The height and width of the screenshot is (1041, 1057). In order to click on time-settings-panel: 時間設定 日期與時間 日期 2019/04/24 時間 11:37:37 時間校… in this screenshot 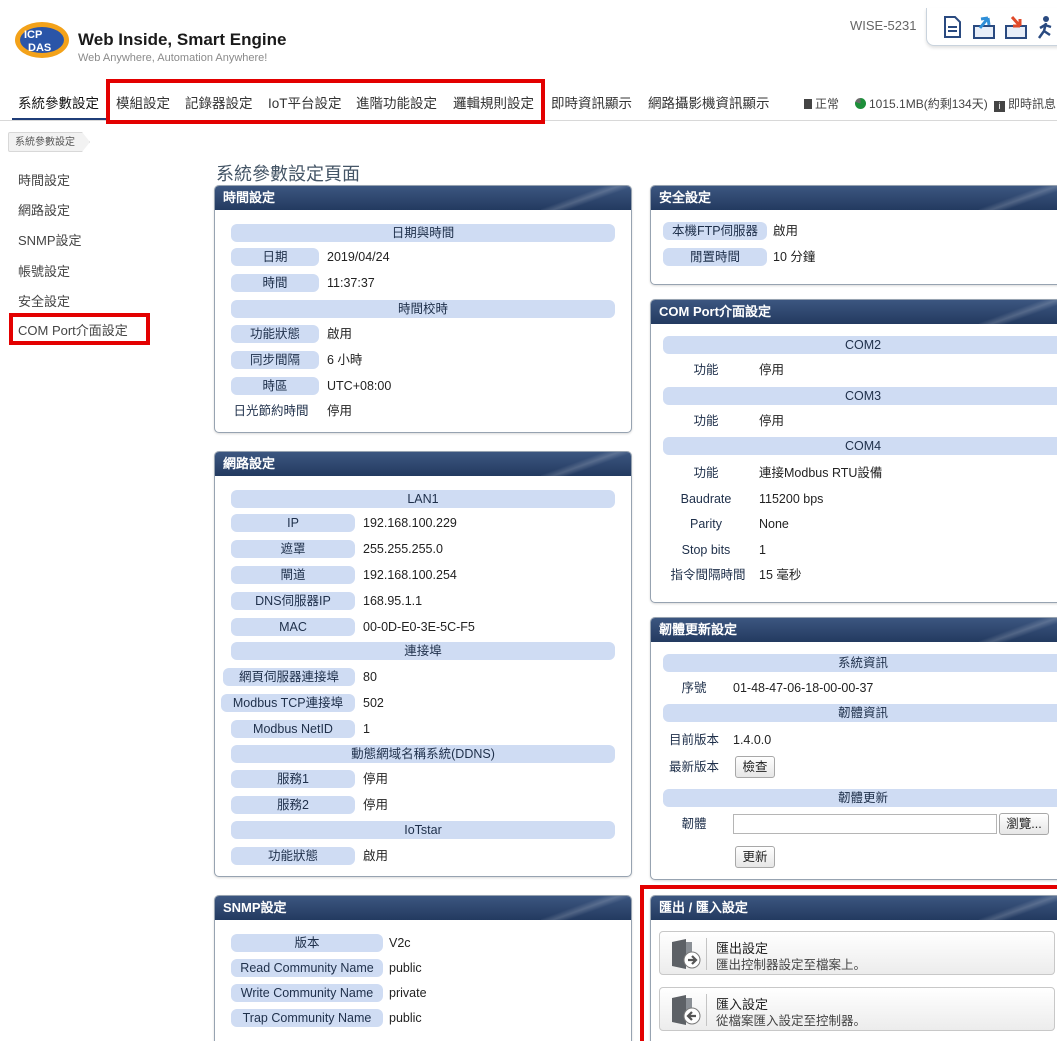, I will do `click(423, 309)`.